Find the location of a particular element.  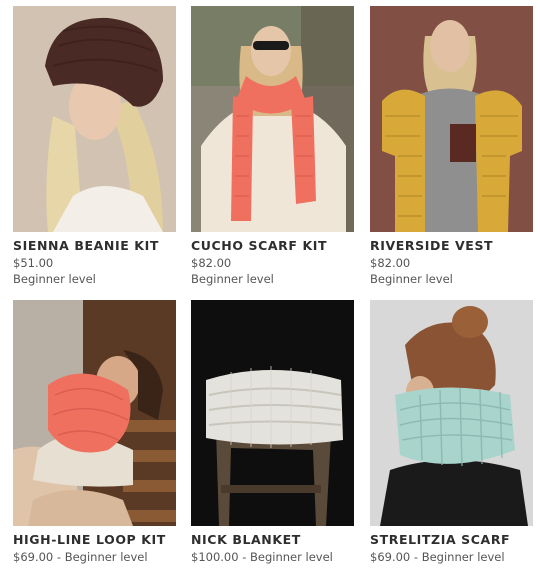

product-image-strelitzia-scarf is located at coordinates (451, 413).